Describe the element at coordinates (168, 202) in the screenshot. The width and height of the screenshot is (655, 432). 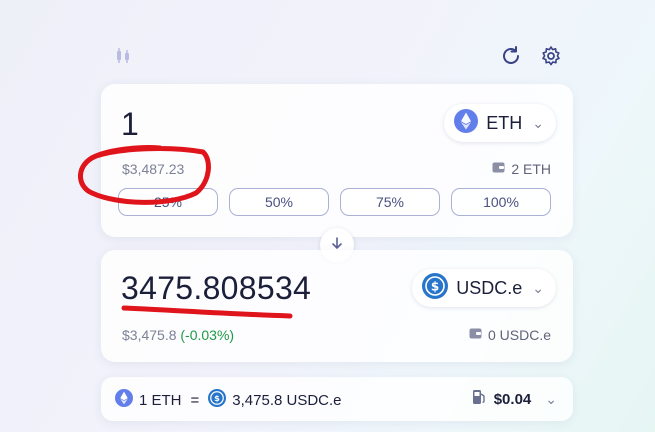
I see `percent-25-button: 25%` at that location.